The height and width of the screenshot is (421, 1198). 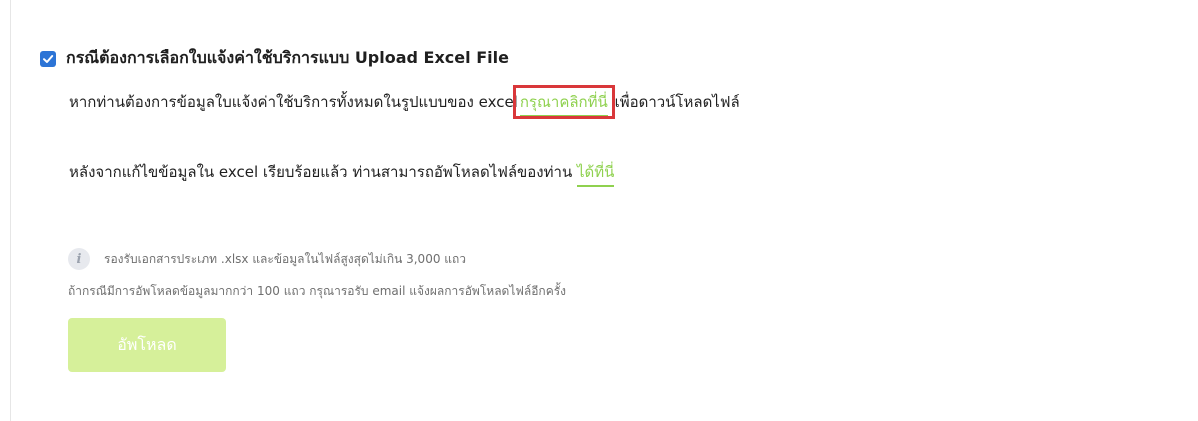 I want to click on download-link: กรุณาคลิกที่นี่, so click(x=563, y=105).